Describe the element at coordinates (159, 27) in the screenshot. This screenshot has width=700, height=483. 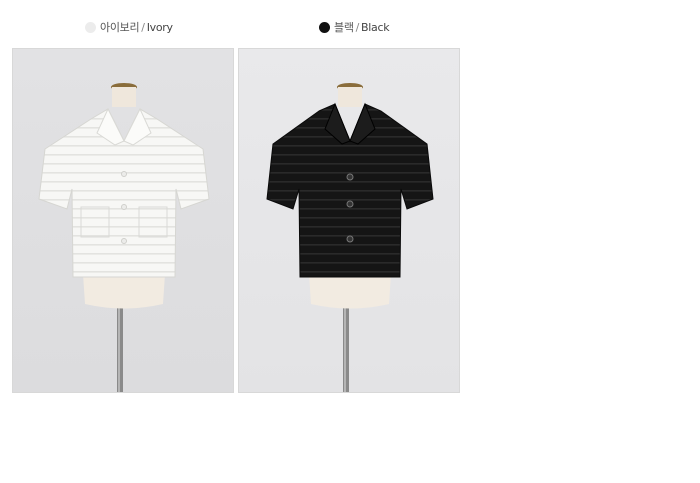
I see `color-label-english: Ivory` at that location.